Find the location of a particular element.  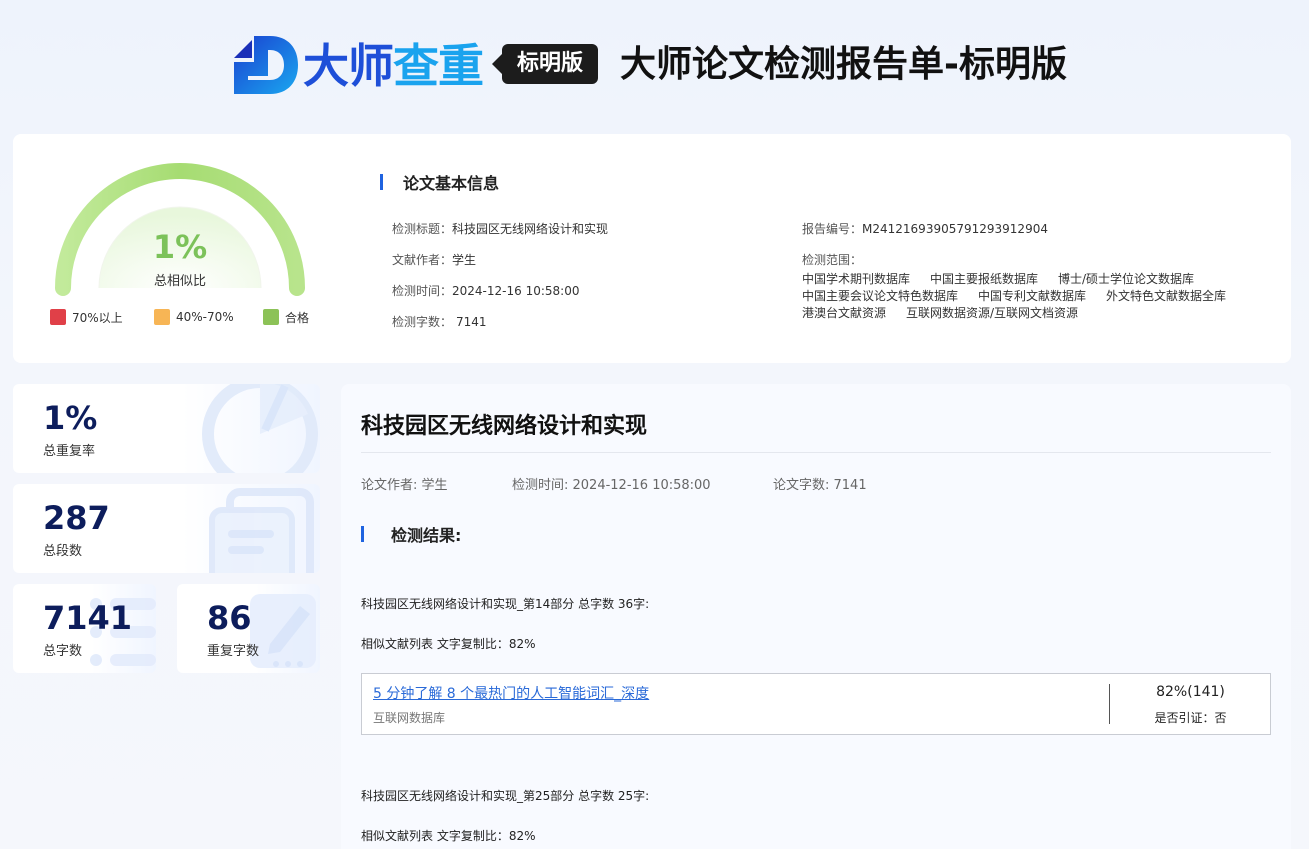

info-check-title: 检测标题：科技园区无线网络设计和实现 is located at coordinates (500, 229).